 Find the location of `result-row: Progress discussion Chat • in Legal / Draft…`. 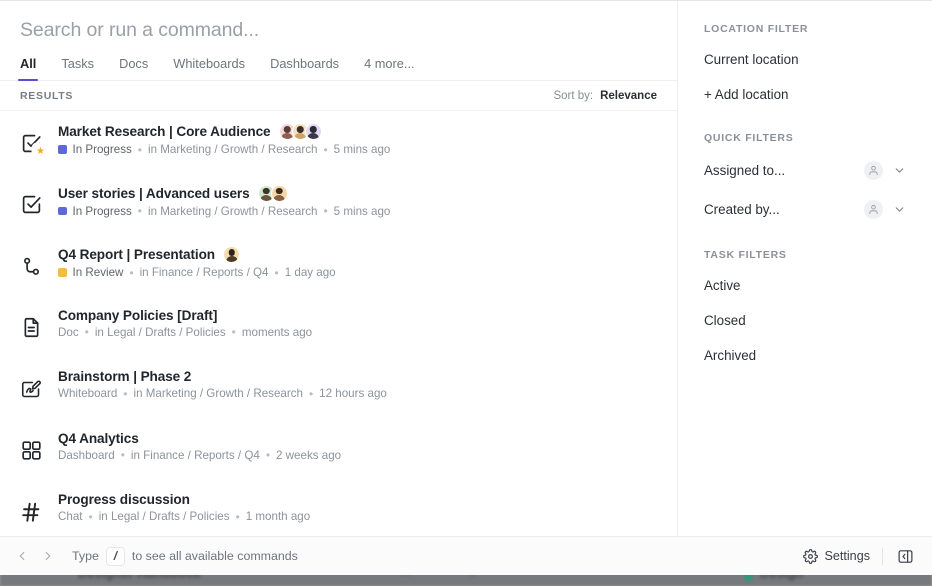

result-row: Progress discussion Chat • in Legal / Draft… is located at coordinates (338, 510).